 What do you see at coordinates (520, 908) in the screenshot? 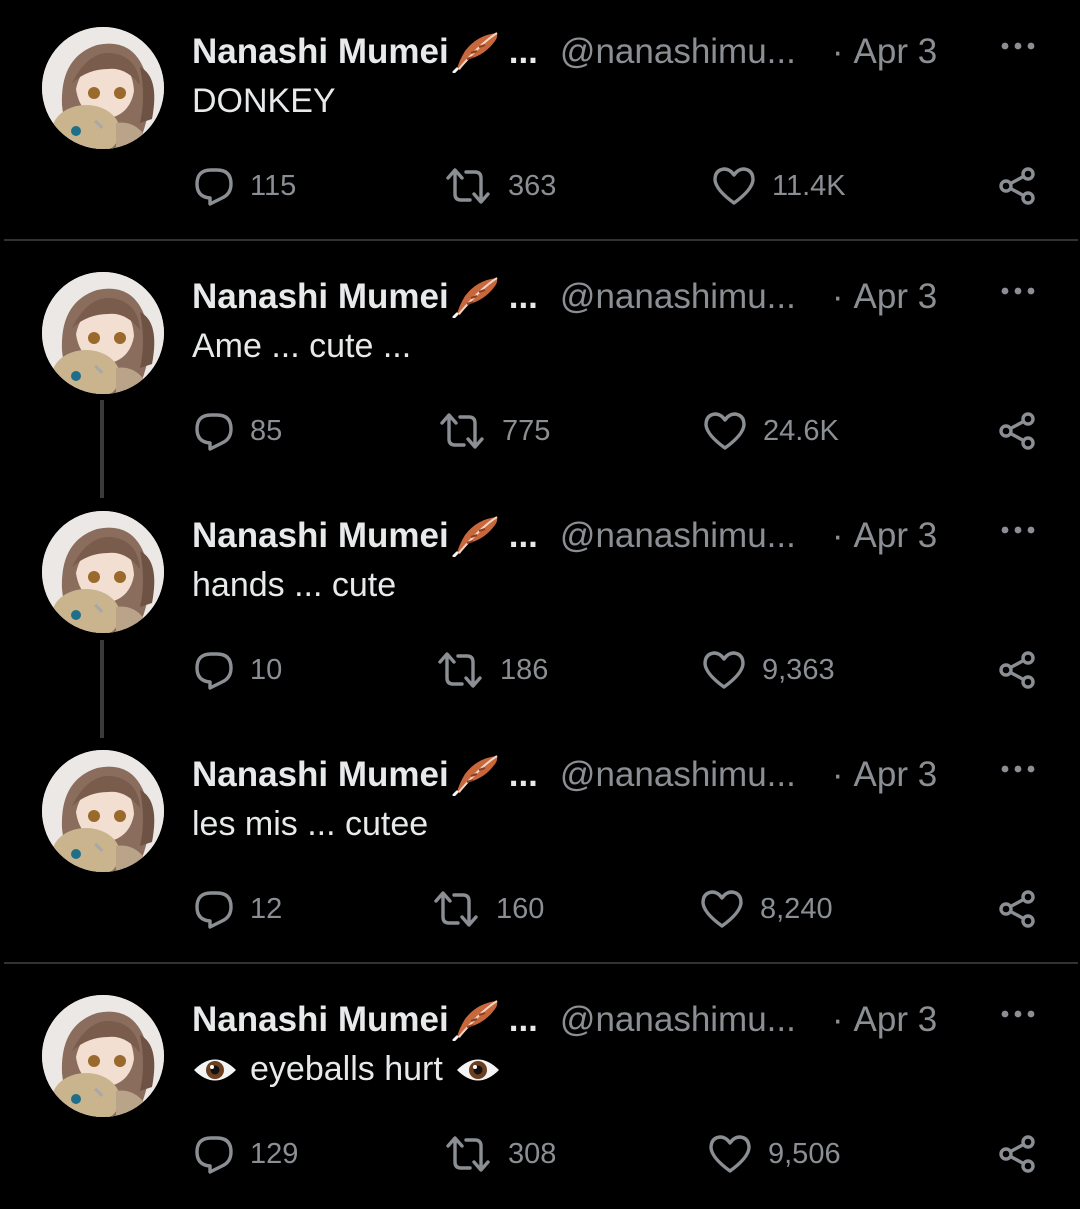
I see `retweet-count: 160` at bounding box center [520, 908].